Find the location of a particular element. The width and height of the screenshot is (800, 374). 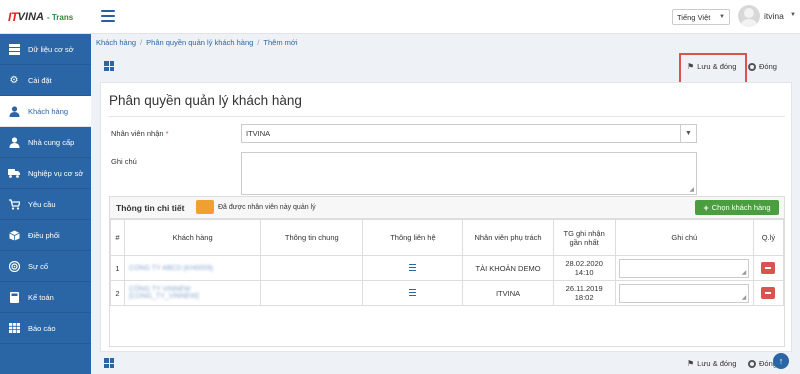

col-header-contact: Thông liên hệ is located at coordinates (413, 237).